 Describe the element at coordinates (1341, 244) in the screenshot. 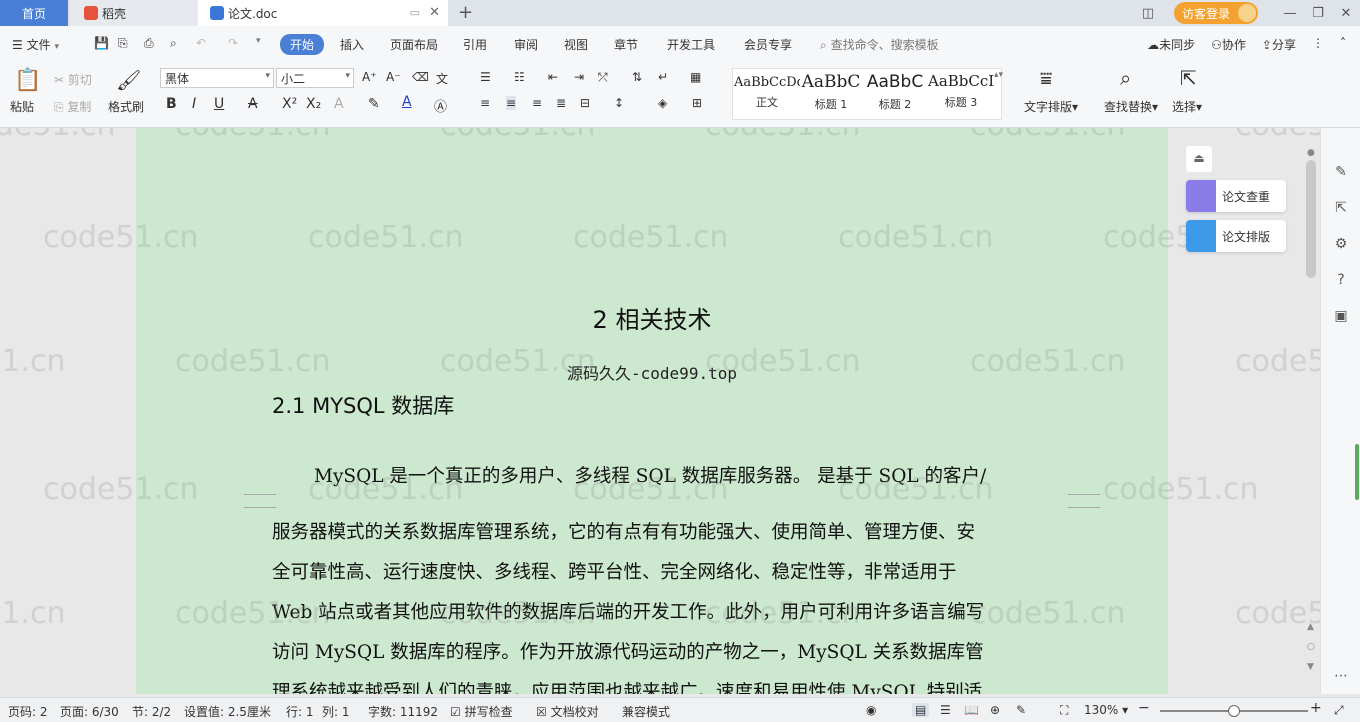

I see `settings-sliders-icon: ⚙` at that location.